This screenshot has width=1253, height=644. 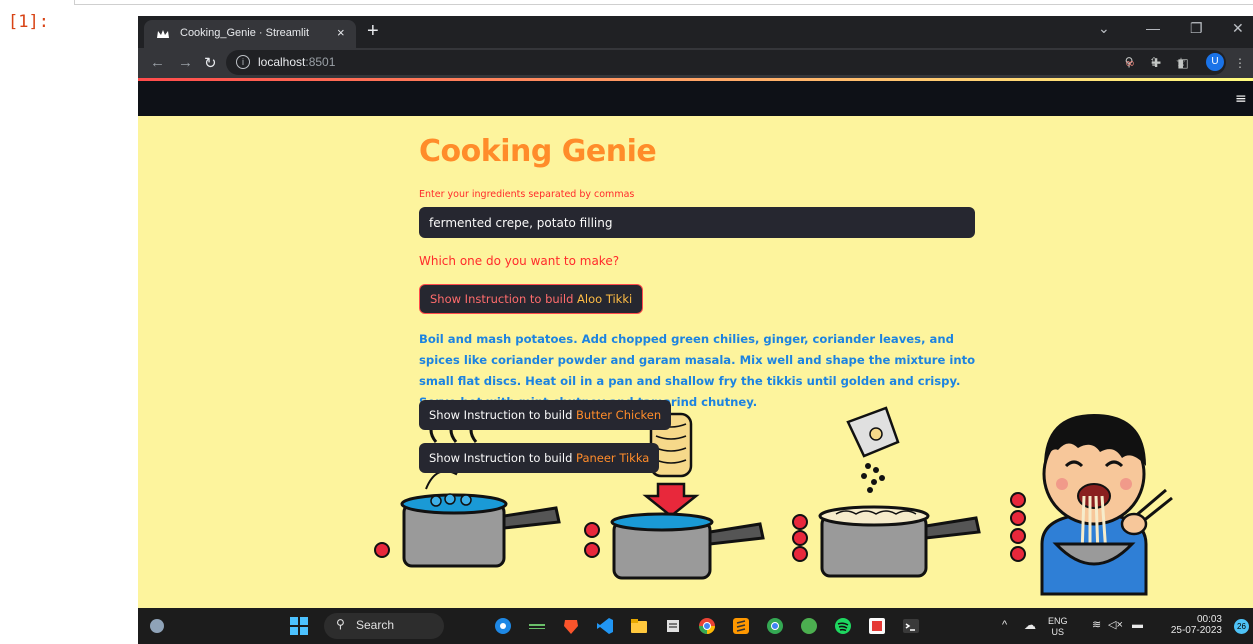 I want to click on wifi-icon: ≋, so click(x=1096, y=625).